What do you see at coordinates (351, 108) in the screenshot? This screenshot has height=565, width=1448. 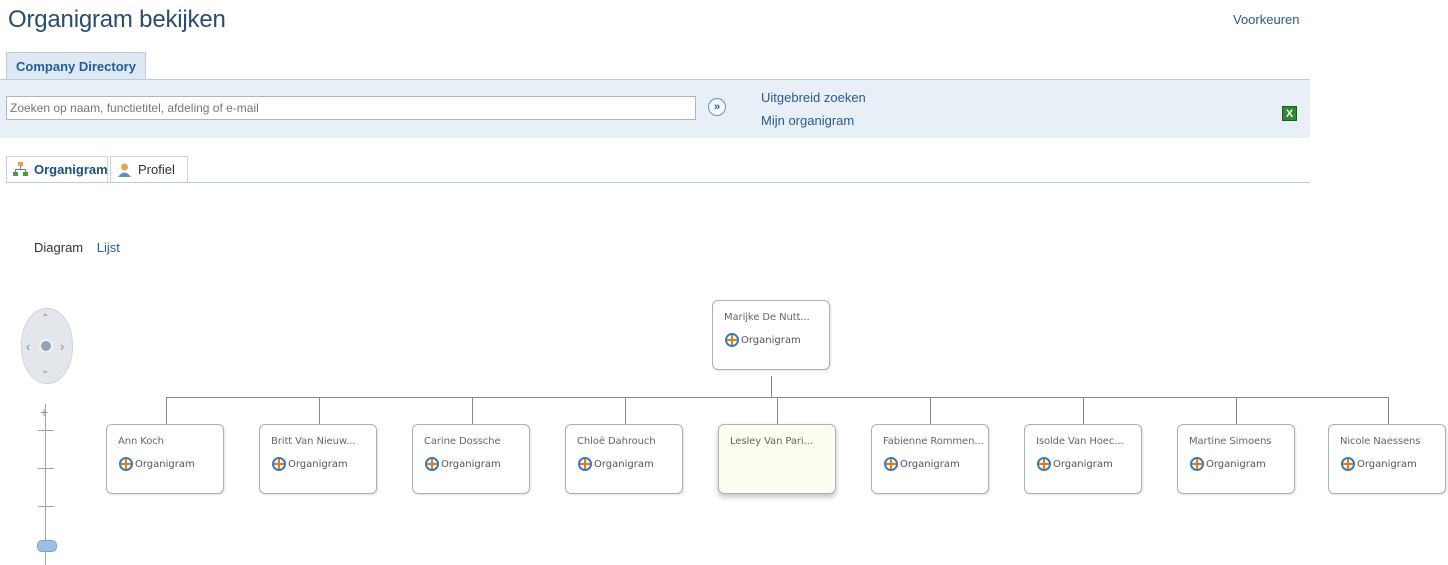 I see `search-input` at bounding box center [351, 108].